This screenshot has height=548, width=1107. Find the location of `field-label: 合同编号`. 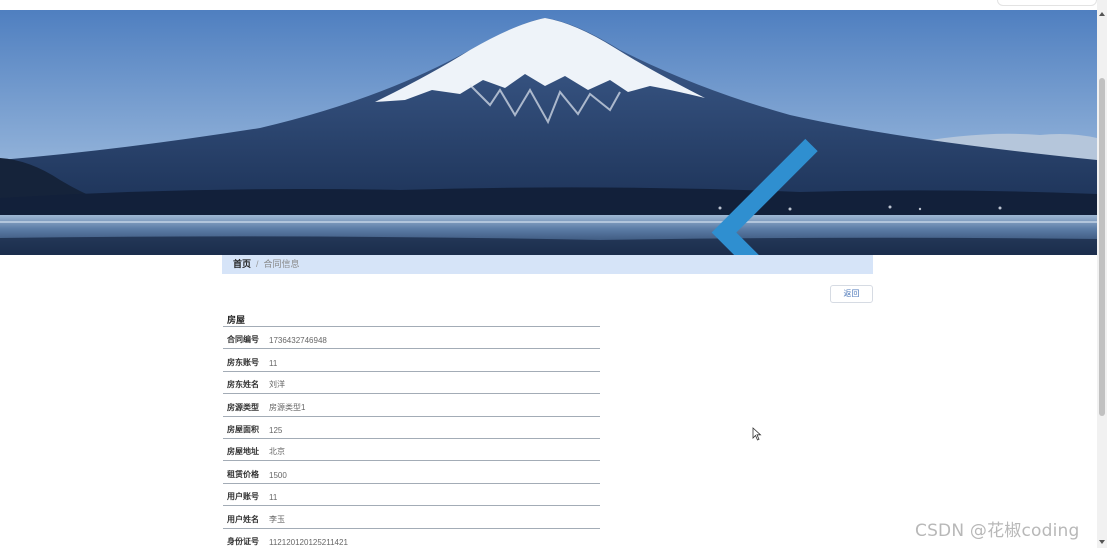

field-label: 合同编号 is located at coordinates (243, 340).